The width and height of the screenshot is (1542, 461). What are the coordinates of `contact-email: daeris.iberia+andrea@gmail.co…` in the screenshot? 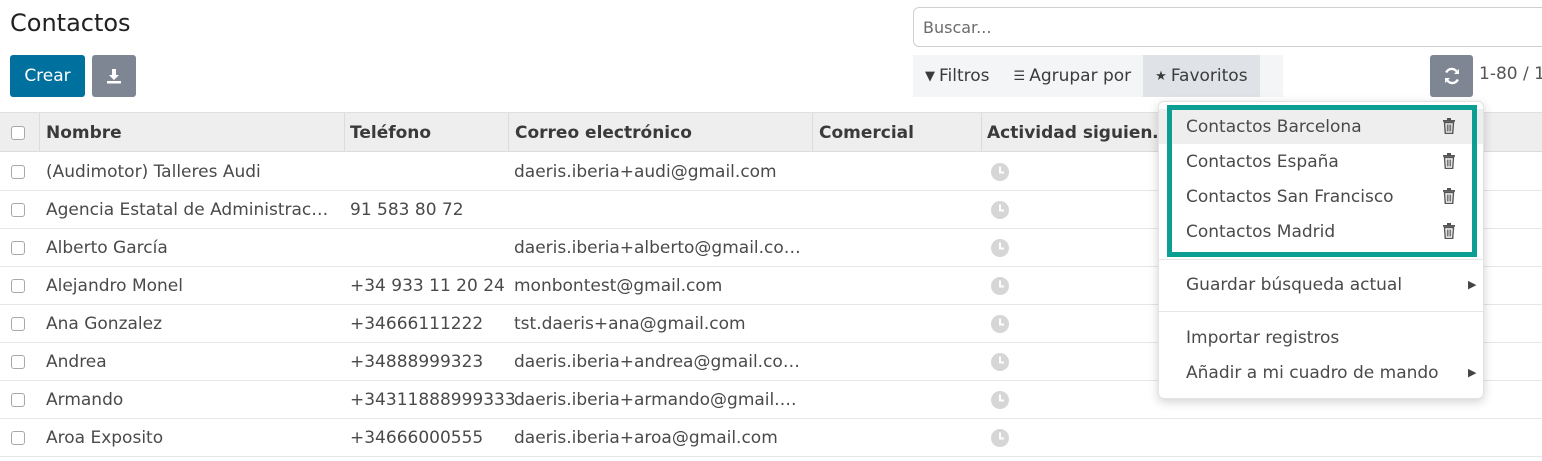 It's located at (657, 361).